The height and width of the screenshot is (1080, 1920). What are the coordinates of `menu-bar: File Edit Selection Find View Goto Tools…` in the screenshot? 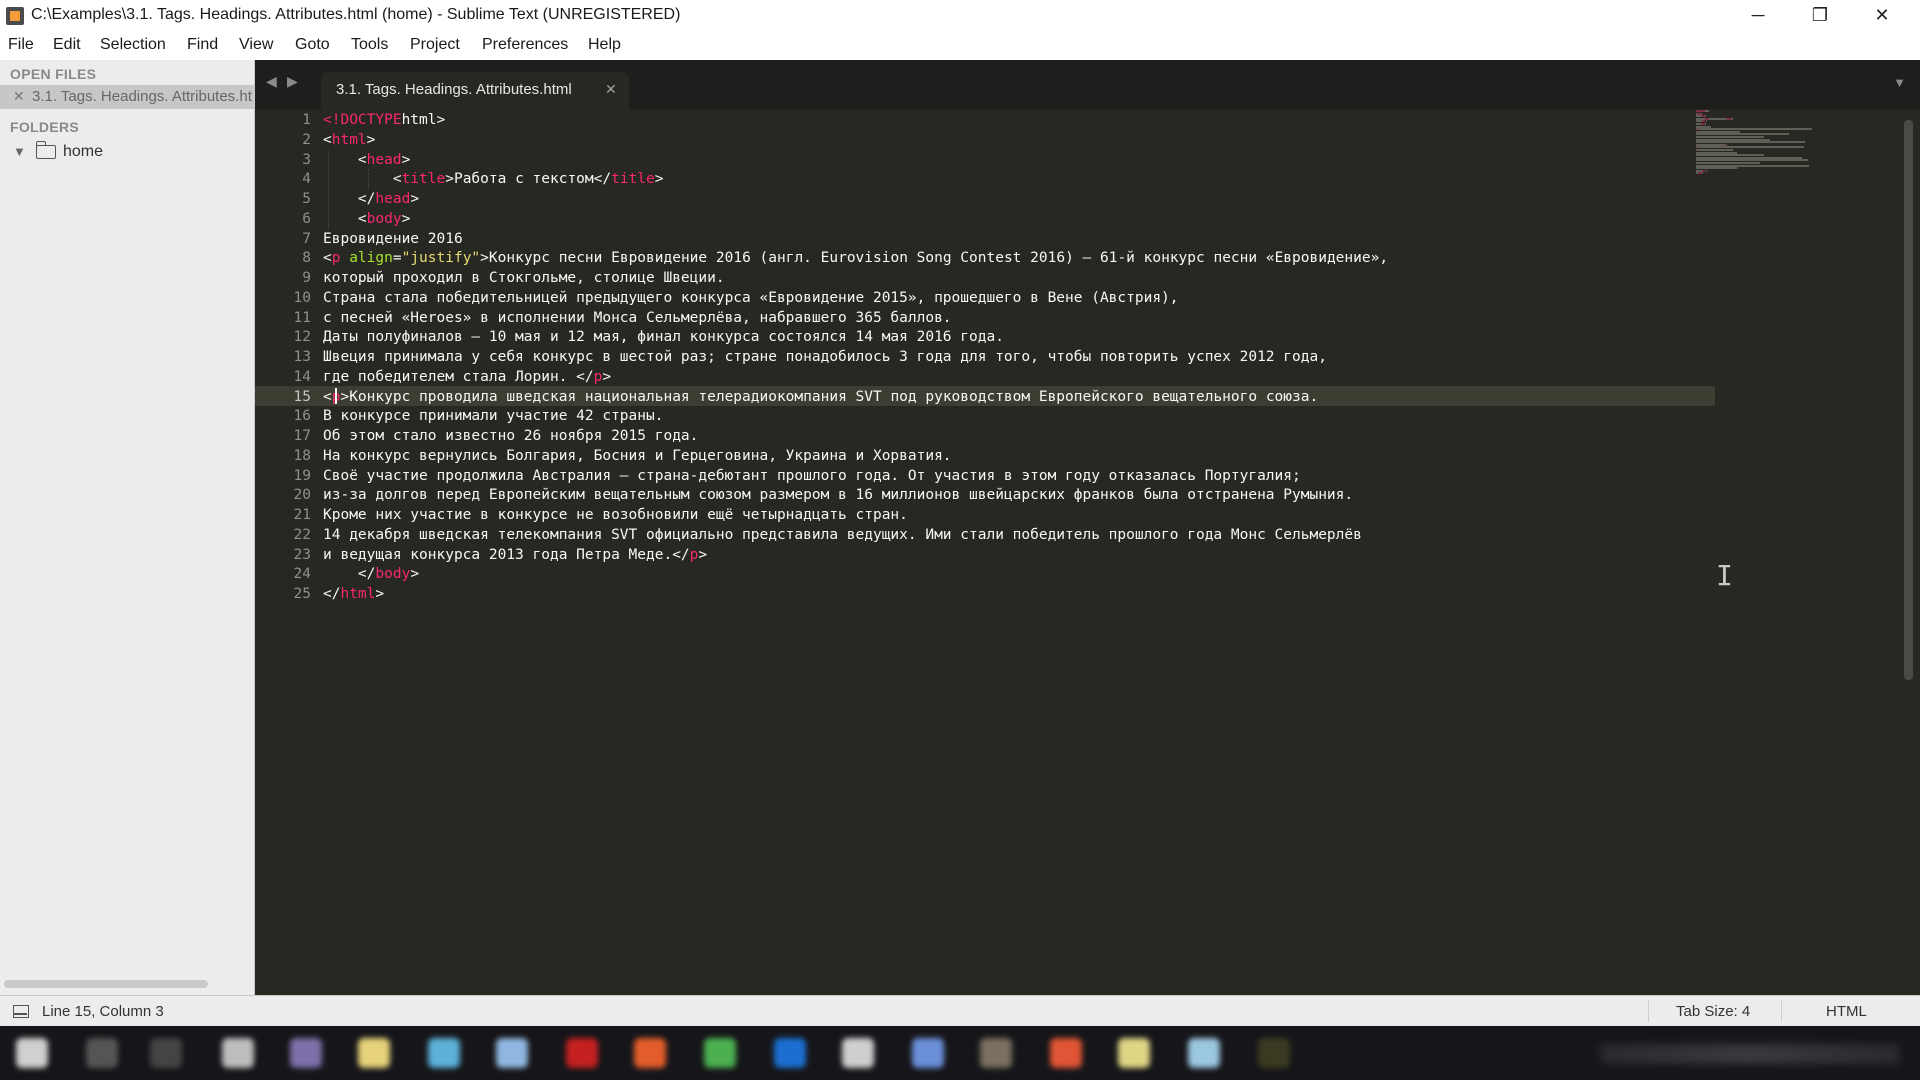 It's located at (960, 46).